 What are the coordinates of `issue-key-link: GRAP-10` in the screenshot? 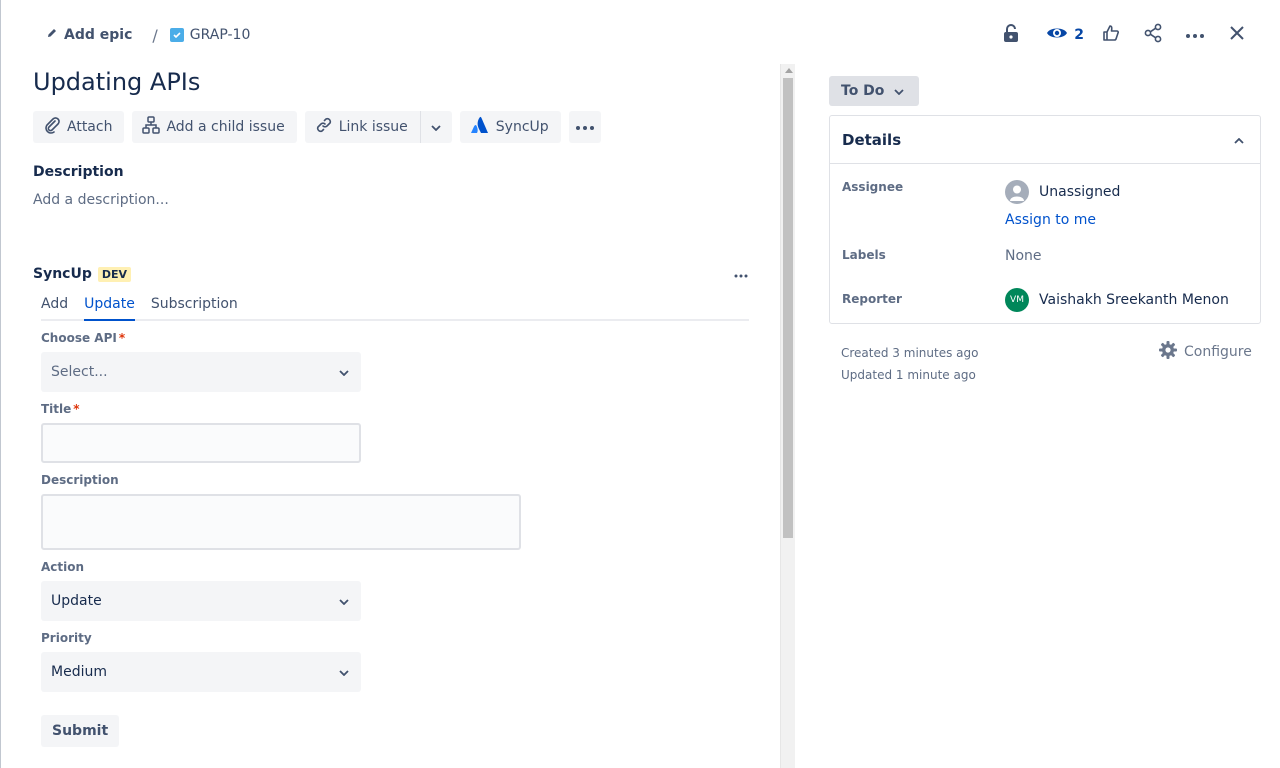 It's located at (210, 35).